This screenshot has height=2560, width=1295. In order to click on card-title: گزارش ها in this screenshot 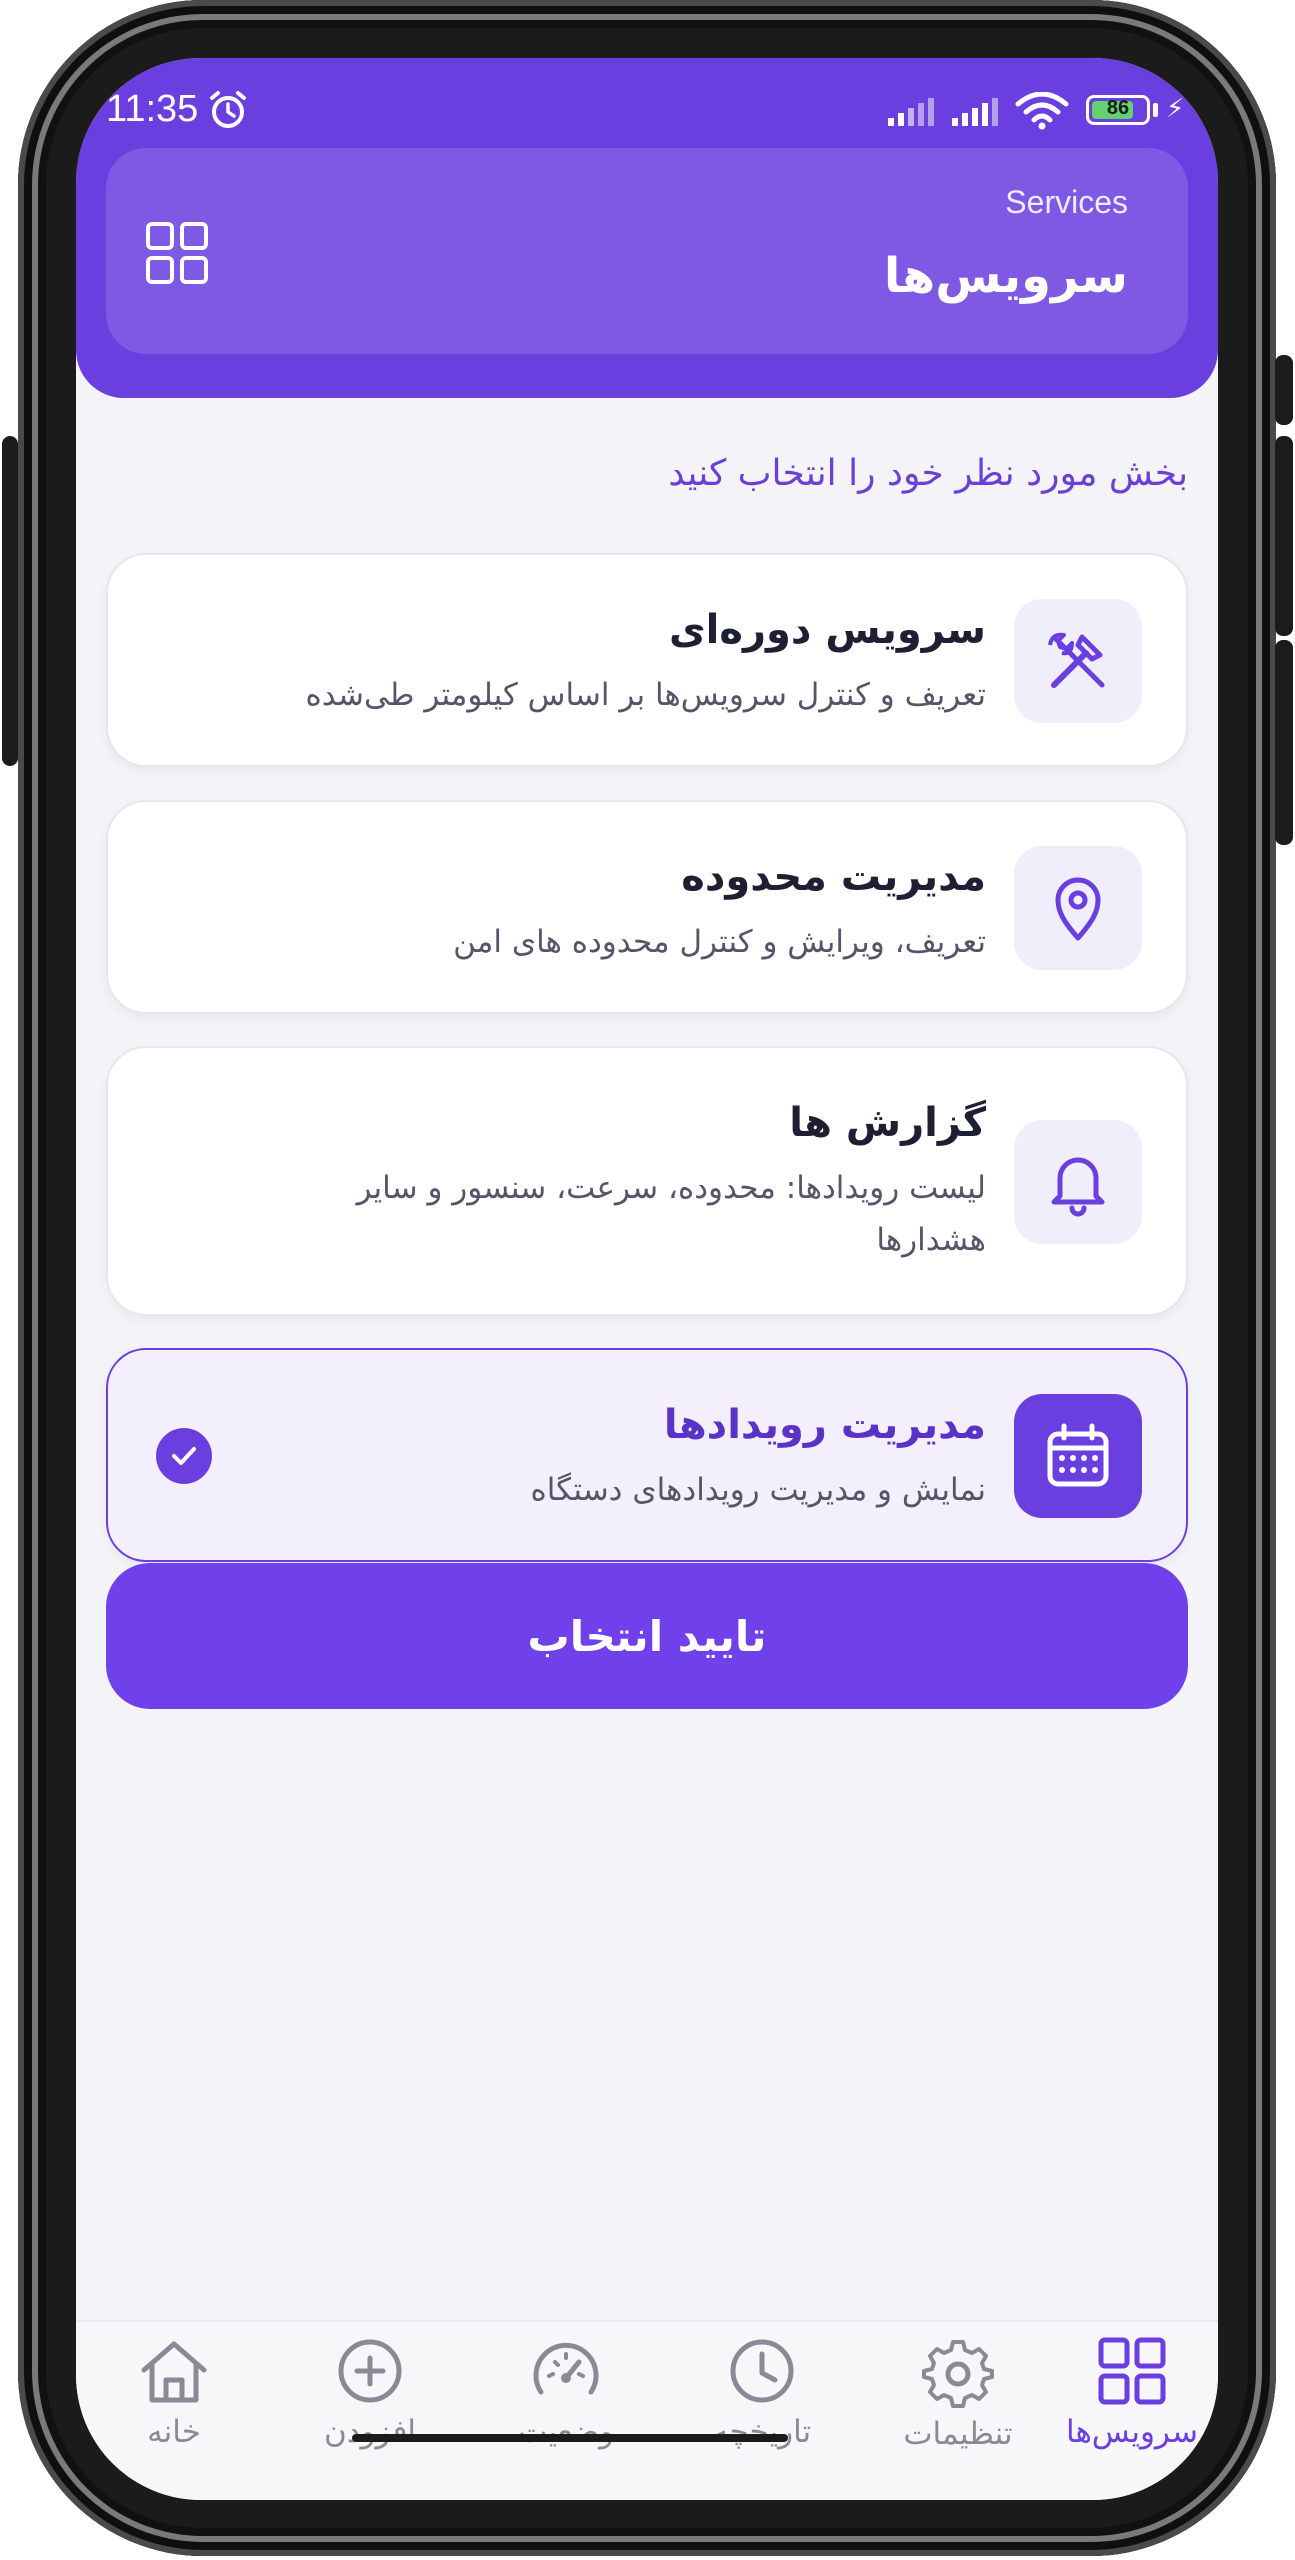, I will do `click(887, 1123)`.